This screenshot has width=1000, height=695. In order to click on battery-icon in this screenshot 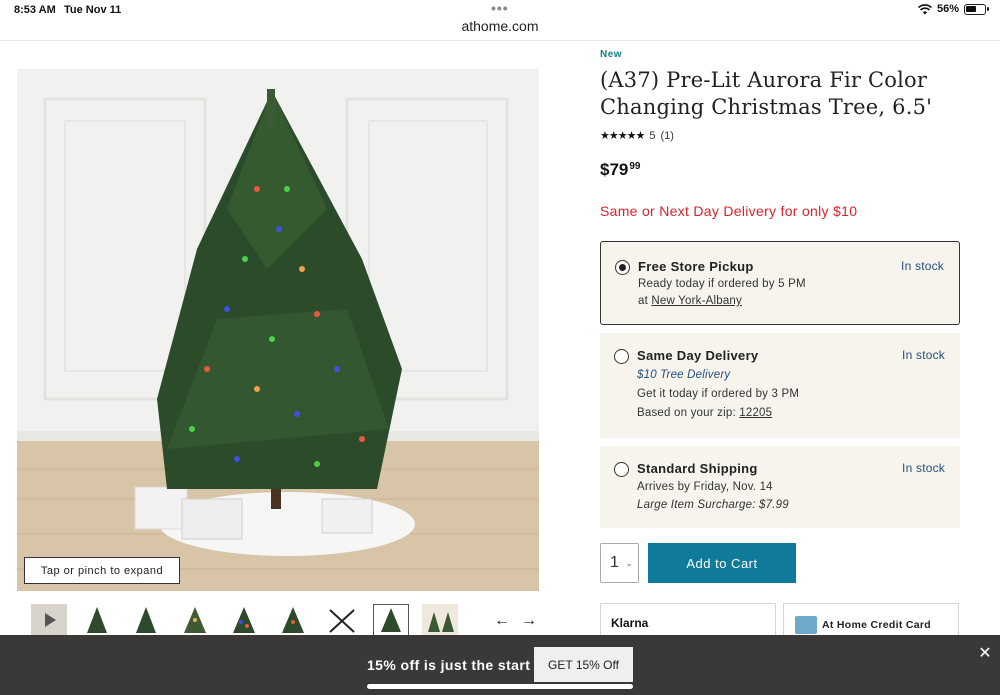, I will do `click(976, 9)`.